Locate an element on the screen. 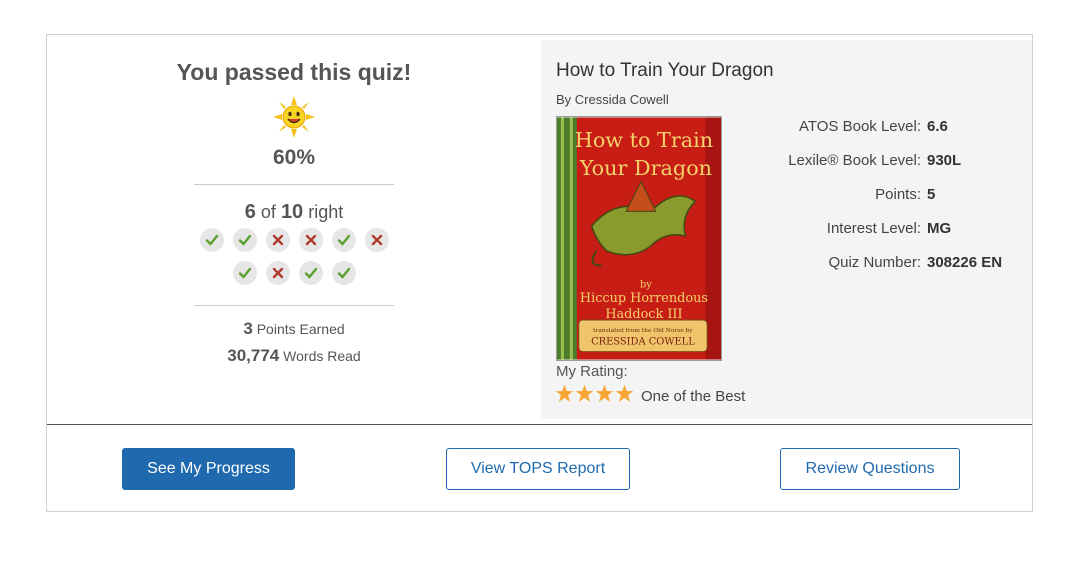 This screenshot has width=1080, height=578. score-right-word: right is located at coordinates (326, 212).